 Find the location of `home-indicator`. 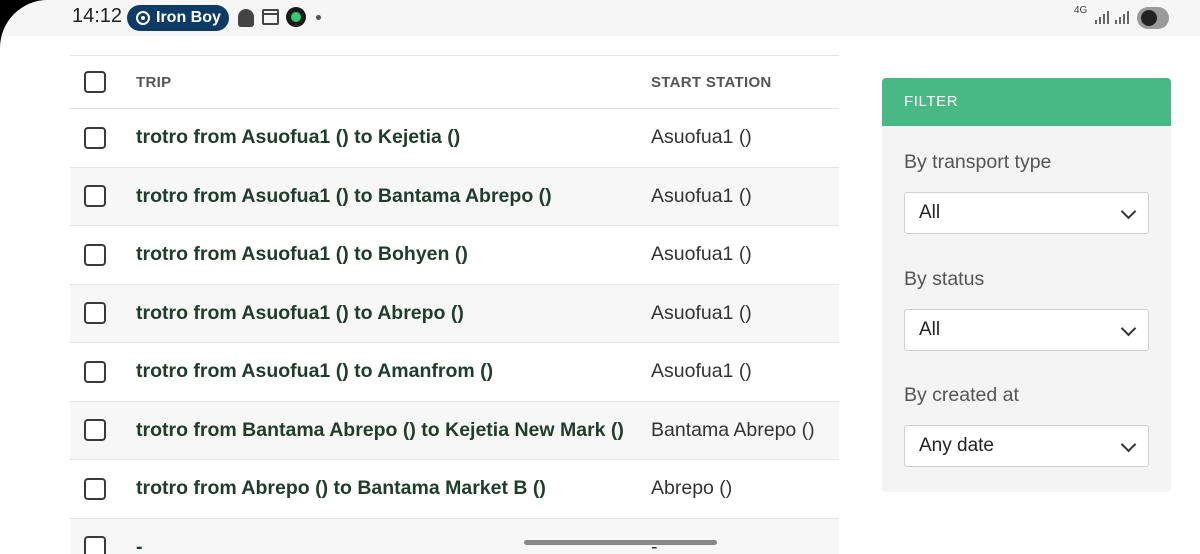

home-indicator is located at coordinates (620, 542).